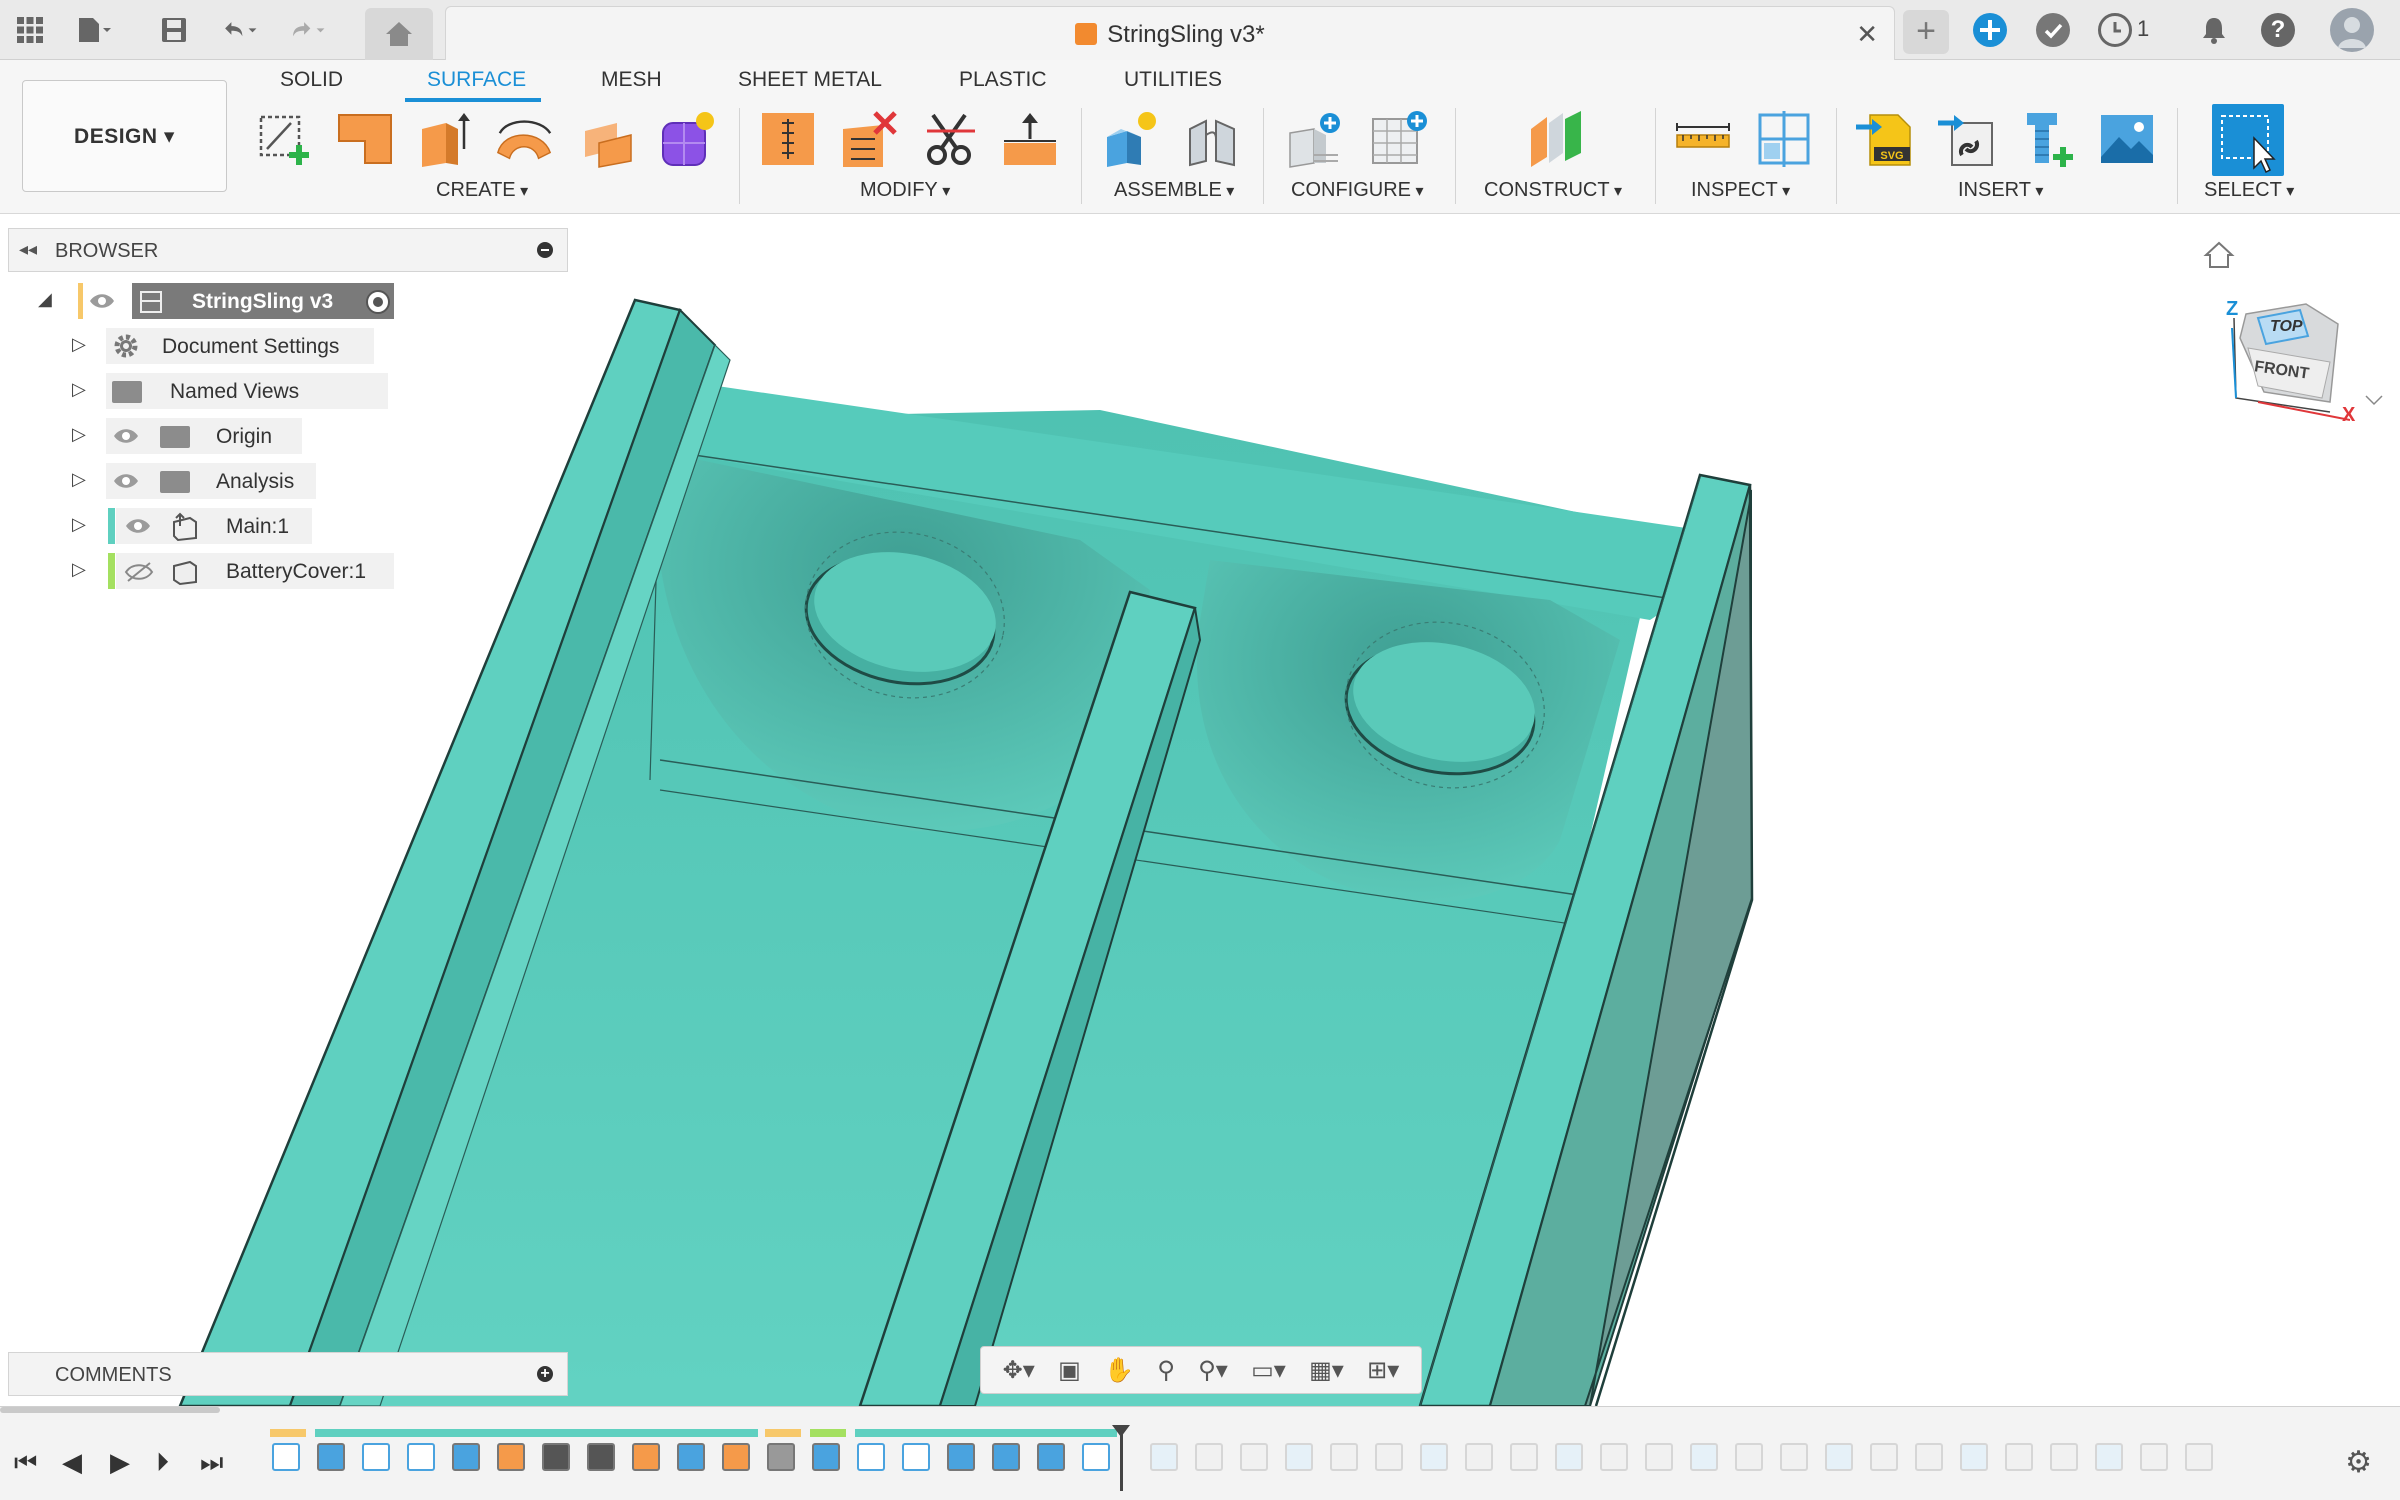  I want to click on timeline-feature-extrude-icon, so click(511, 1457).